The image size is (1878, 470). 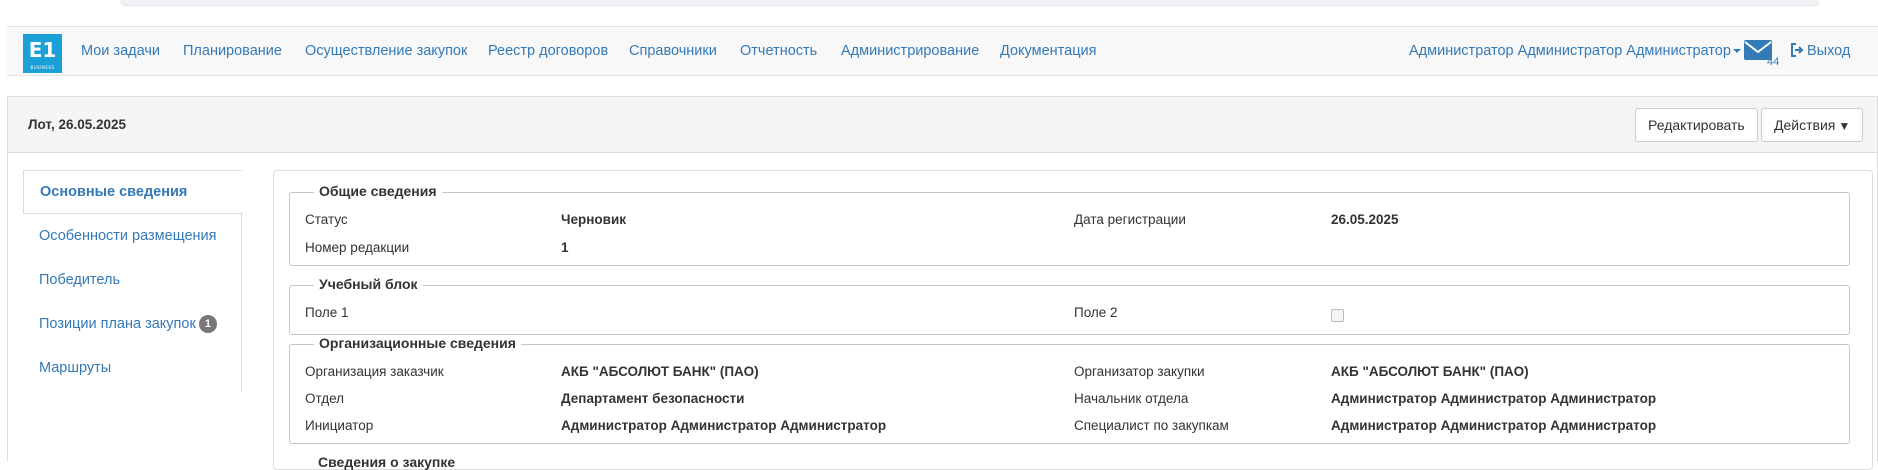 What do you see at coordinates (1337, 315) in the screenshot?
I see `field2-checkbox` at bounding box center [1337, 315].